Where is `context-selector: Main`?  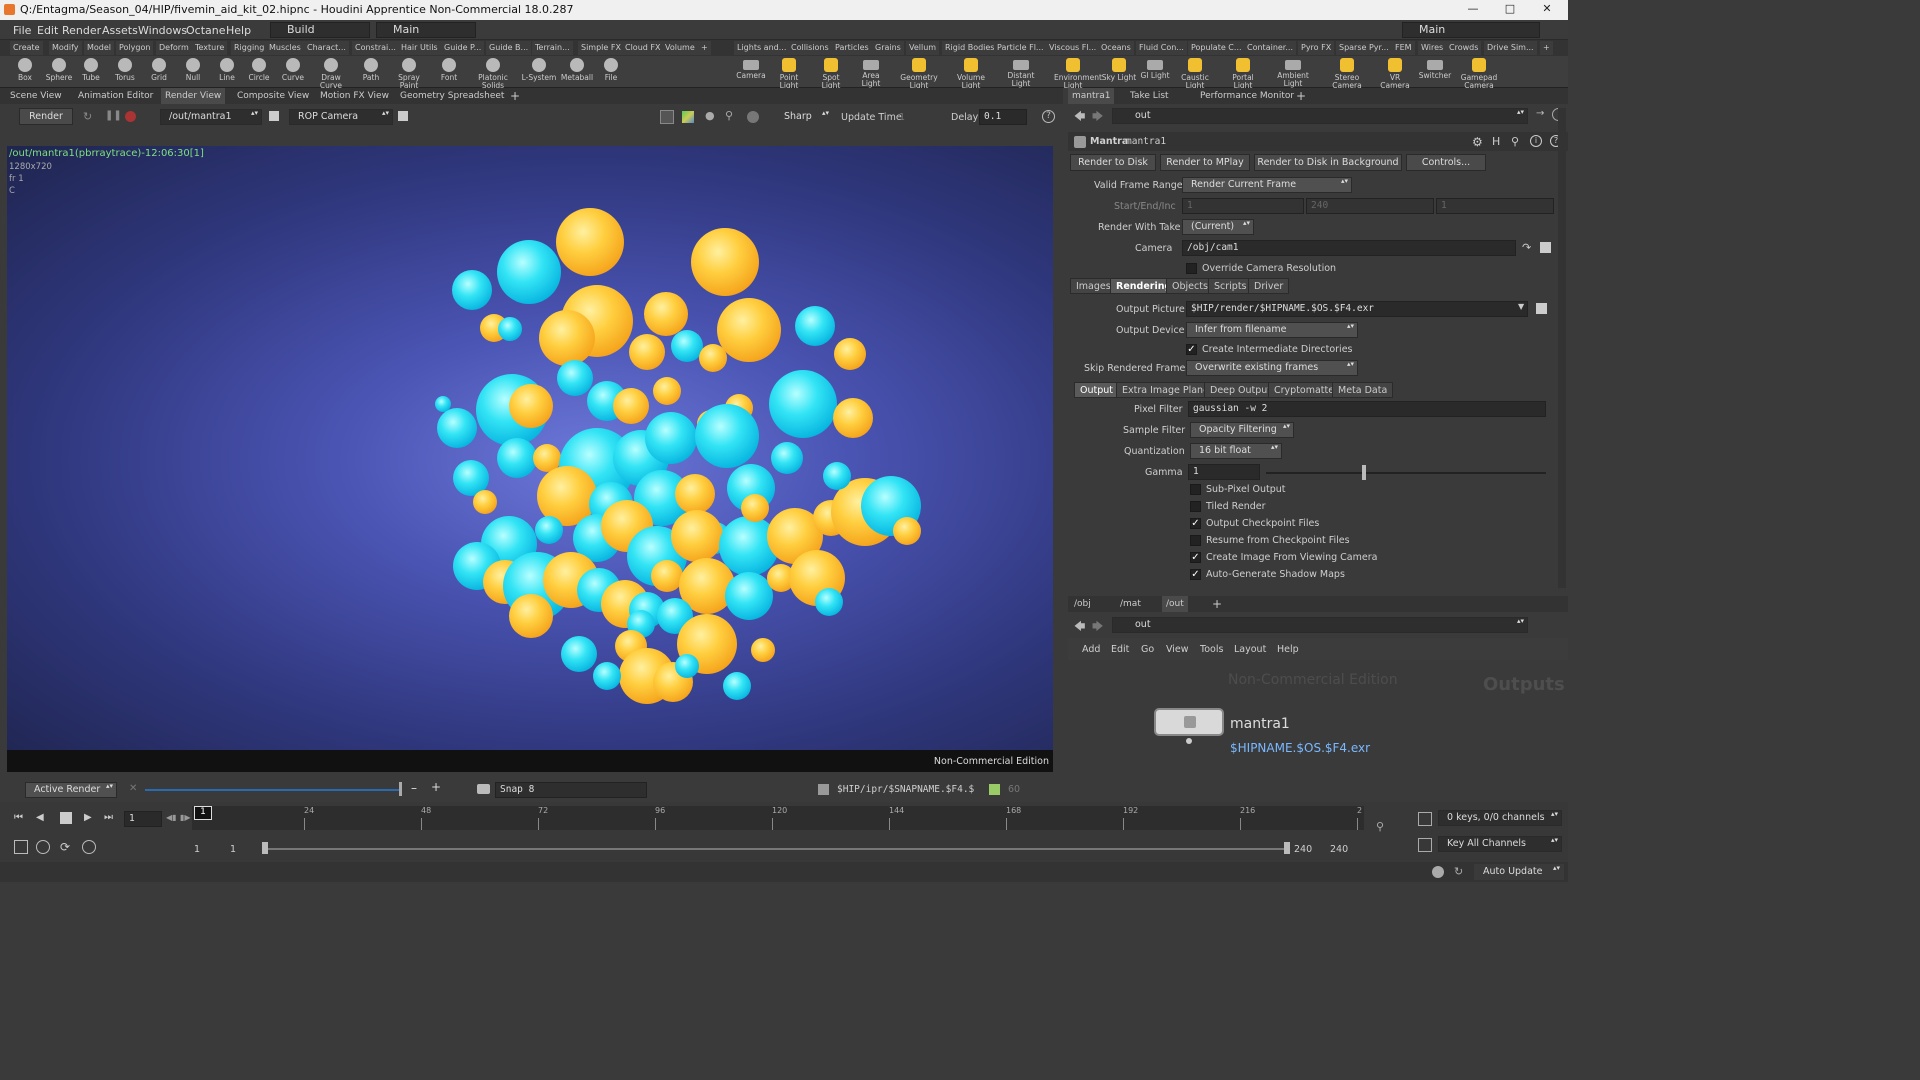
context-selector: Main is located at coordinates (426, 30).